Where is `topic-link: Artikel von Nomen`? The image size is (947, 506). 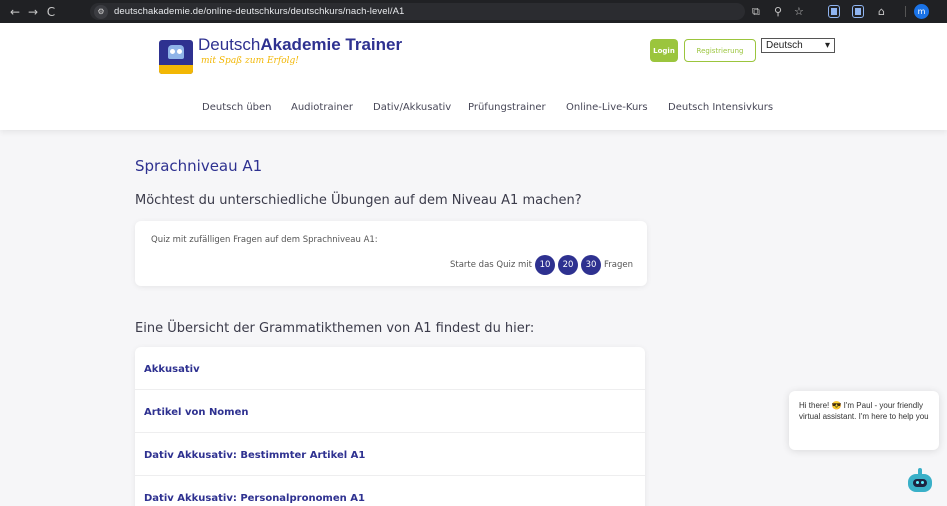
topic-link: Artikel von Nomen is located at coordinates (196, 412).